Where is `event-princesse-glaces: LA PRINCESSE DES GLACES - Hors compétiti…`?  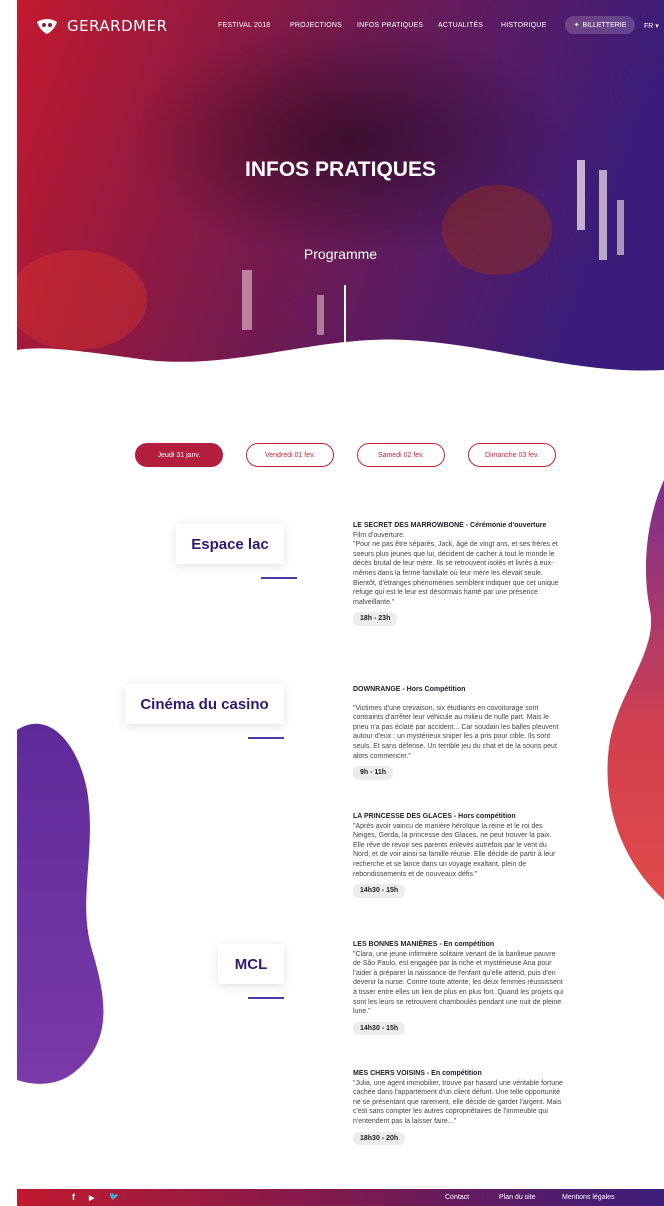
event-princesse-glaces: LA PRINCESSE DES GLACES - Hors compétiti… is located at coordinates (459, 855).